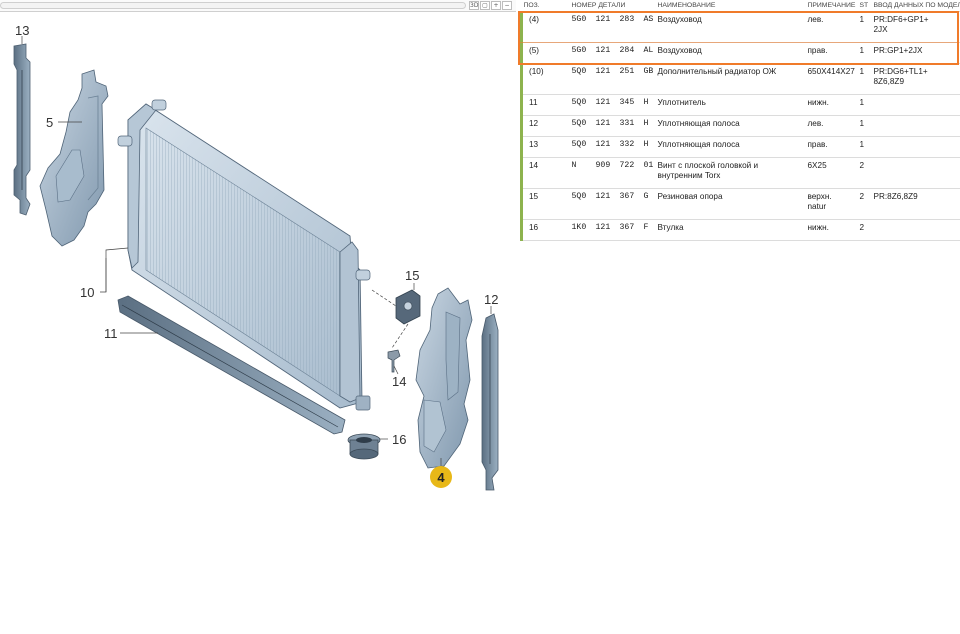 This screenshot has height=634, width=960. Describe the element at coordinates (412, 275) in the screenshot. I see `callout-15: 15` at that location.